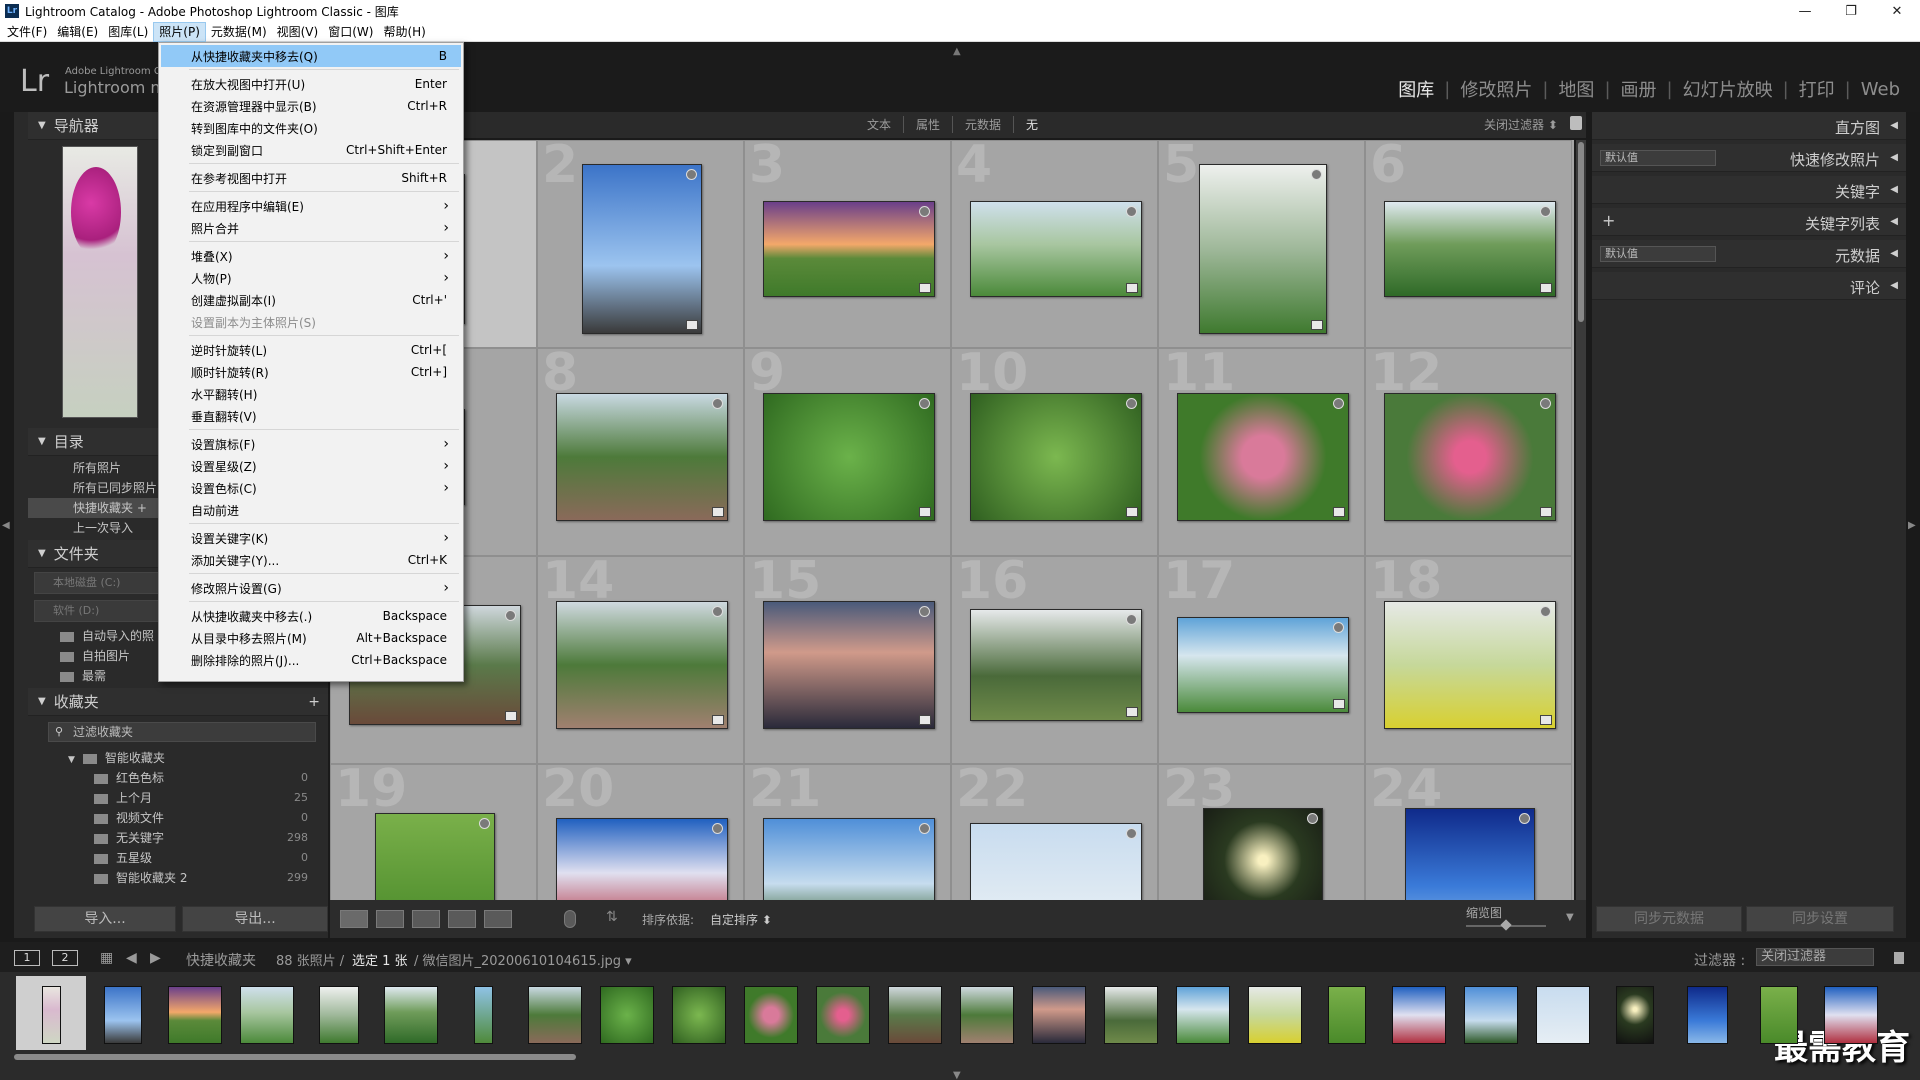  What do you see at coordinates (1576, 89) in the screenshot?
I see `module-map: 地图` at bounding box center [1576, 89].